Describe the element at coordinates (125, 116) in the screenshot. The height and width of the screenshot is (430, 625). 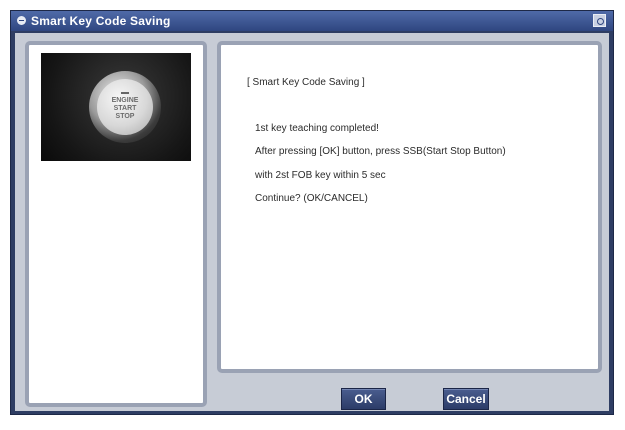
I see `stop-label: STOP` at that location.